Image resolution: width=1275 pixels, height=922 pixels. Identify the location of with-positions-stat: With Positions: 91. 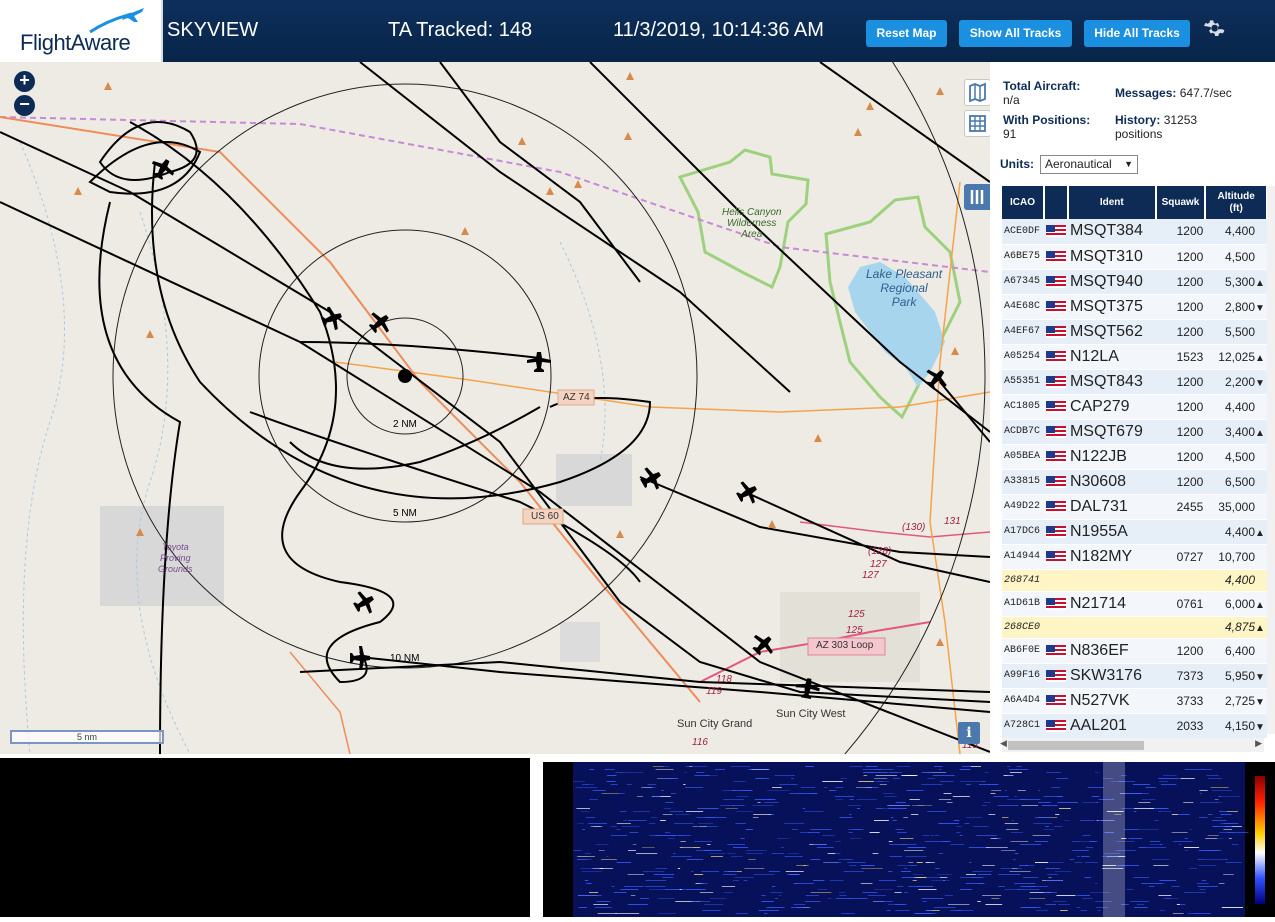
(1047, 127).